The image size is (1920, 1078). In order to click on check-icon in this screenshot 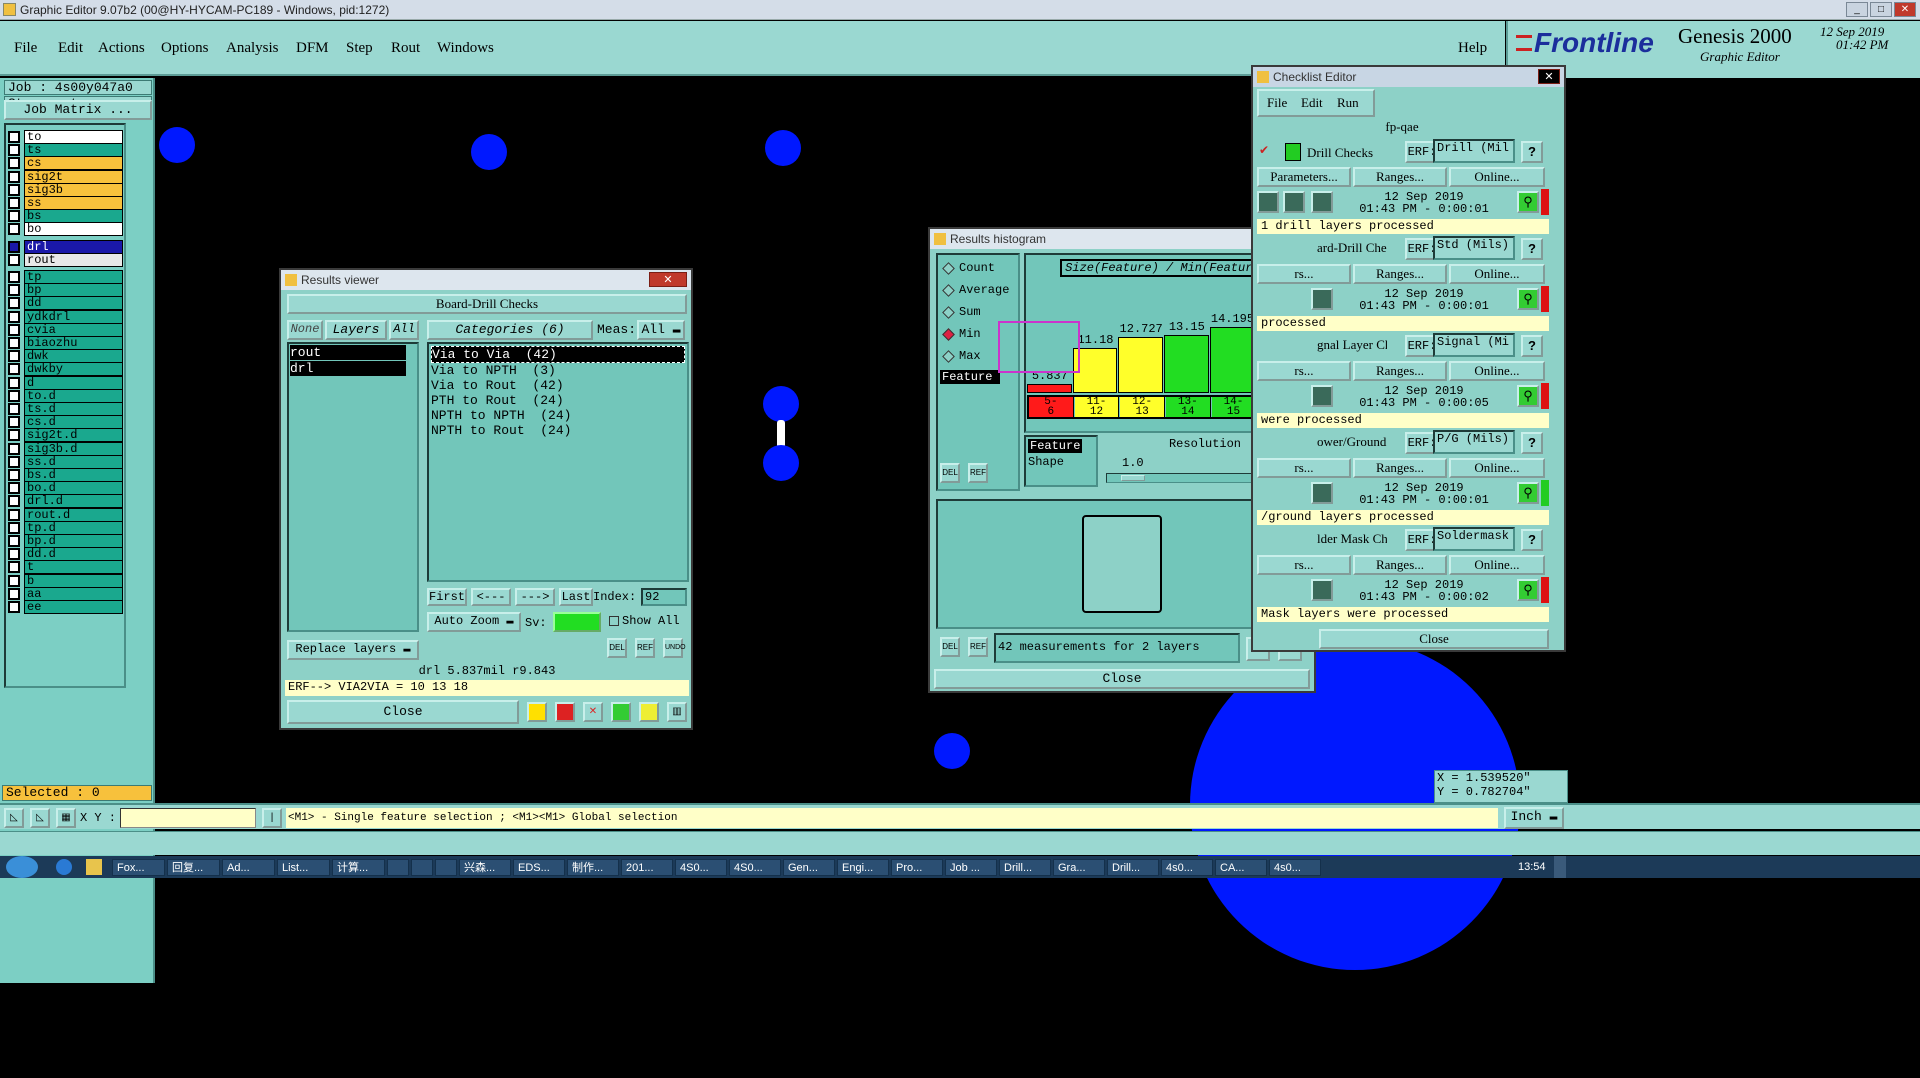, I will do `click(621, 712)`.